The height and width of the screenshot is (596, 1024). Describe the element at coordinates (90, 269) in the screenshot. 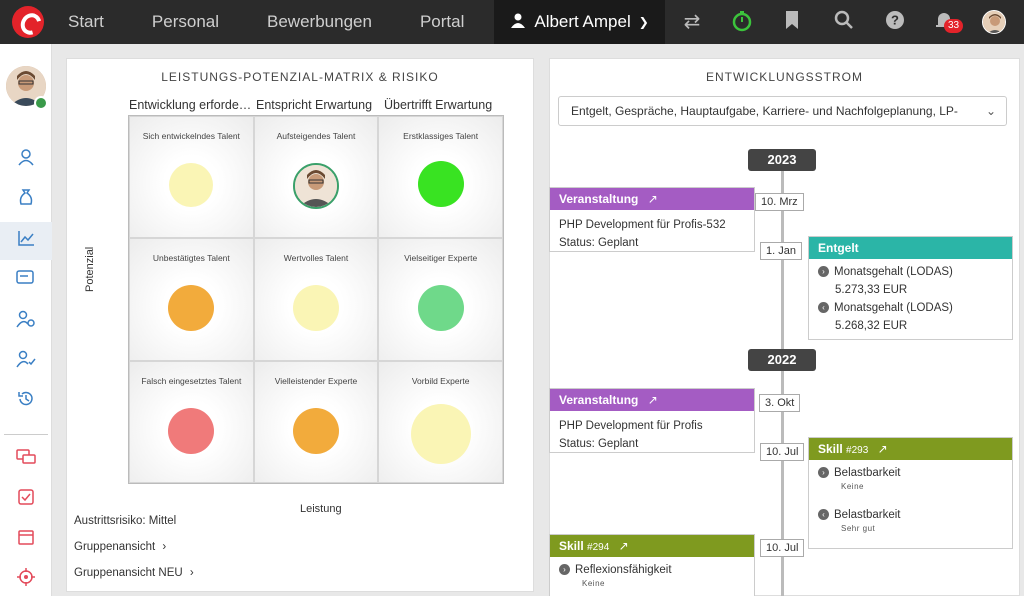

I see `y-axis-label: Potenzial` at that location.